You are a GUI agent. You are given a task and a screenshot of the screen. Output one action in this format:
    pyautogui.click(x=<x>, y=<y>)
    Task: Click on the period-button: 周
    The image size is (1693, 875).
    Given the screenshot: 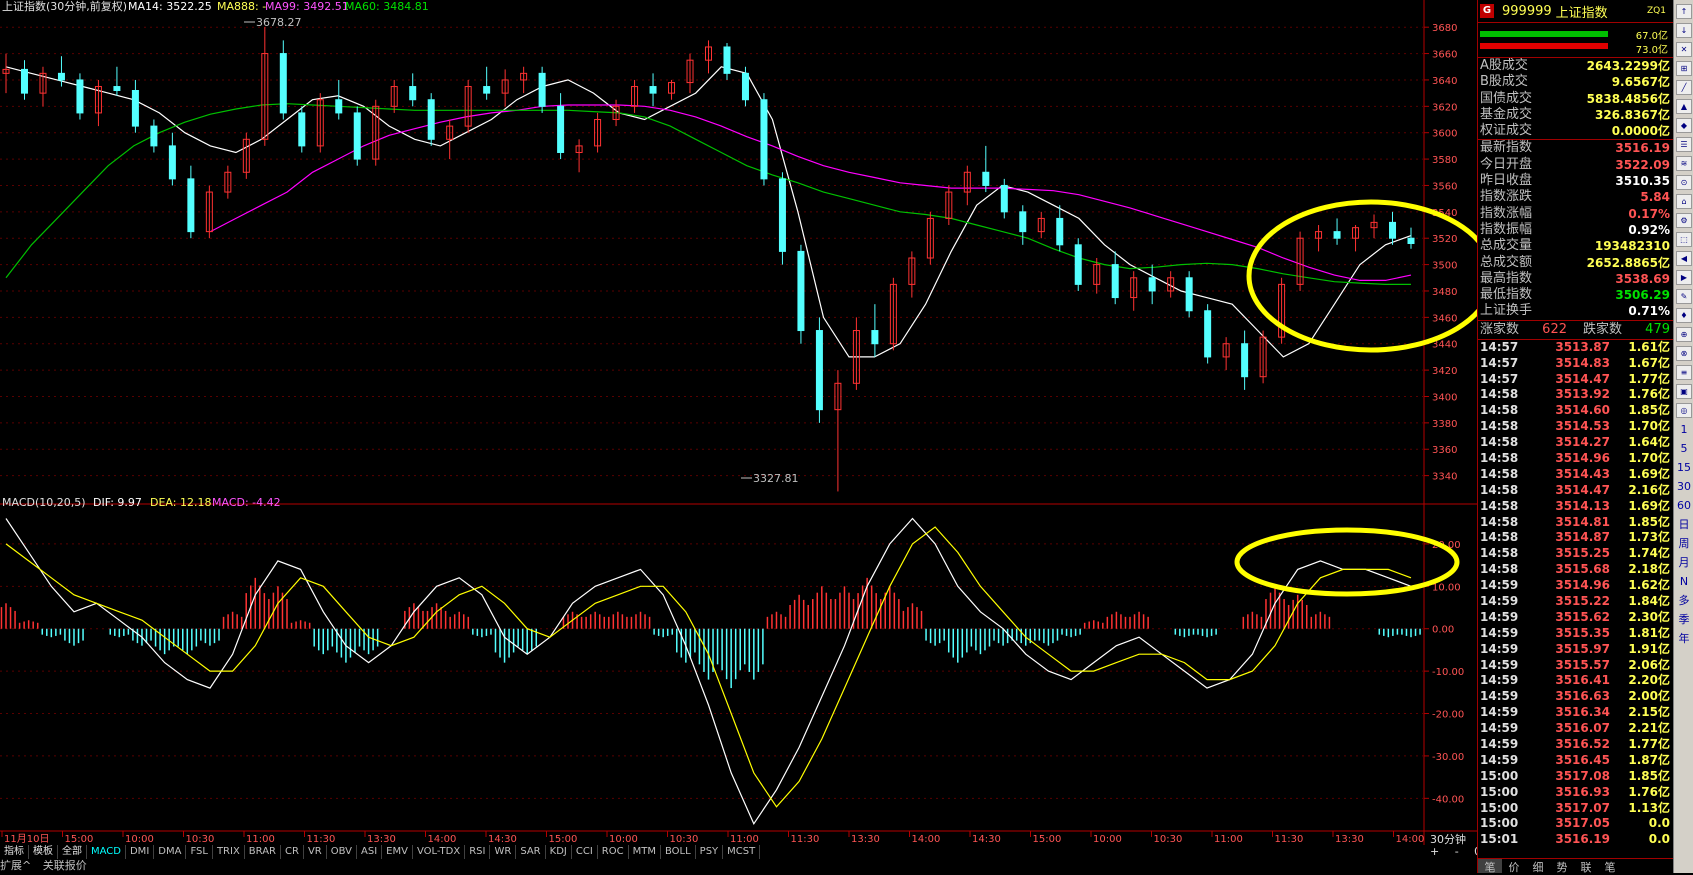 What is the action you would take?
    pyautogui.click(x=1684, y=543)
    